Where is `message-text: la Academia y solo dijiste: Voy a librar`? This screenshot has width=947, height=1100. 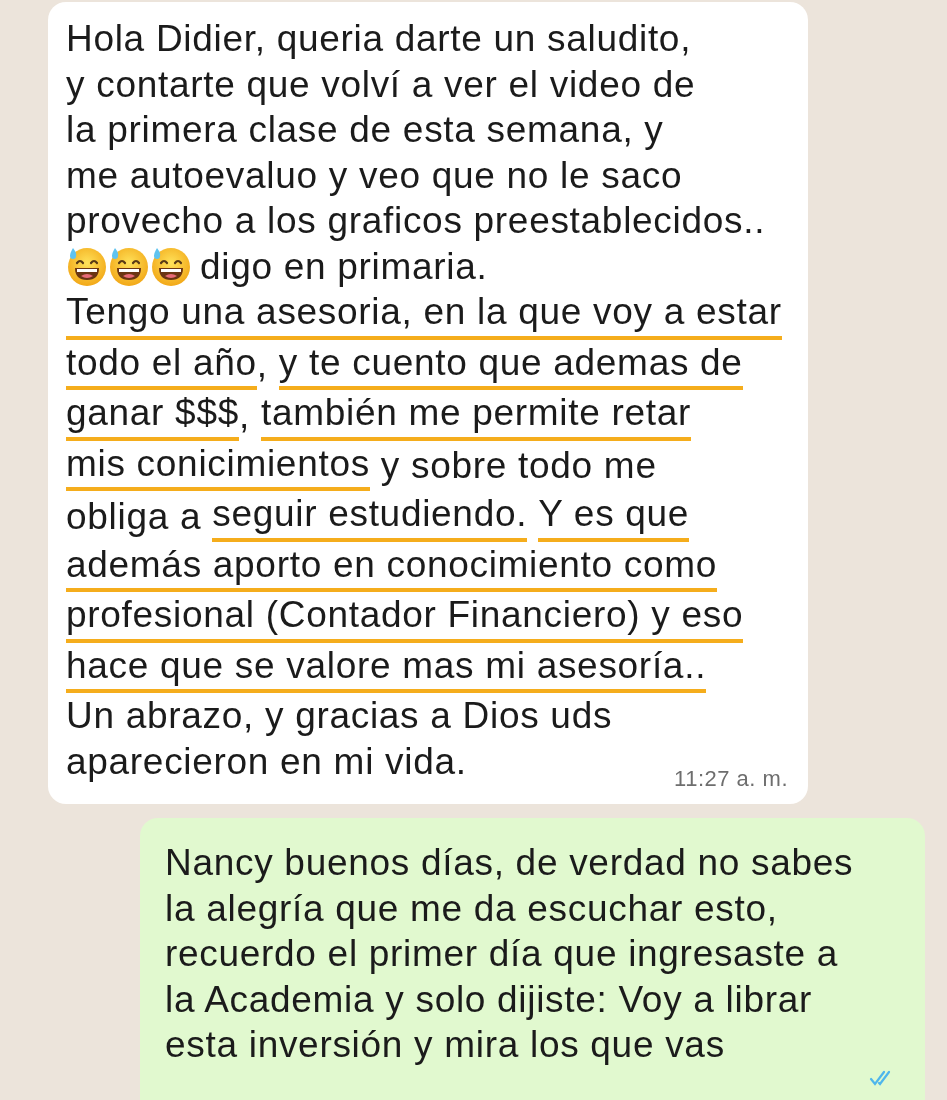 message-text: la Academia y solo dijiste: Voy a librar is located at coordinates (489, 999).